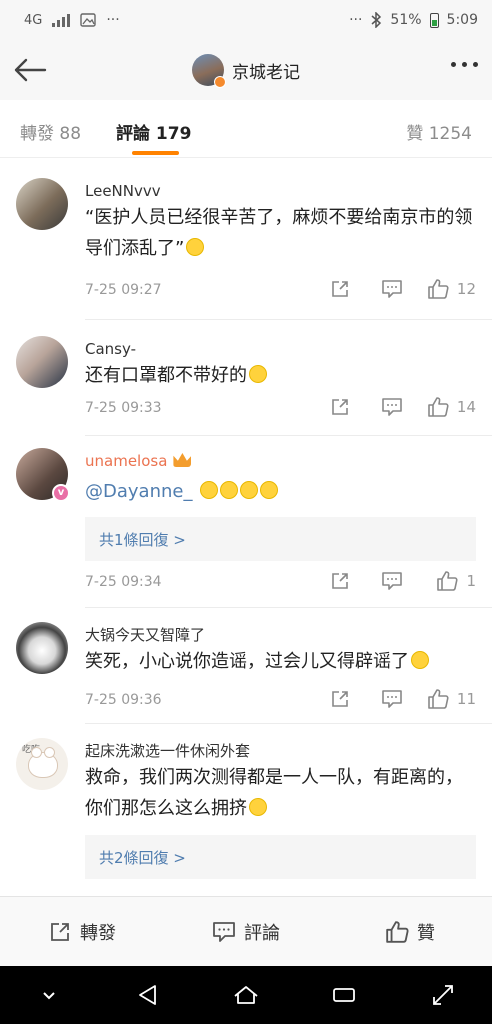 This screenshot has width=492, height=1024. Describe the element at coordinates (447, 407) in the screenshot. I see `like-button: 14` at that location.